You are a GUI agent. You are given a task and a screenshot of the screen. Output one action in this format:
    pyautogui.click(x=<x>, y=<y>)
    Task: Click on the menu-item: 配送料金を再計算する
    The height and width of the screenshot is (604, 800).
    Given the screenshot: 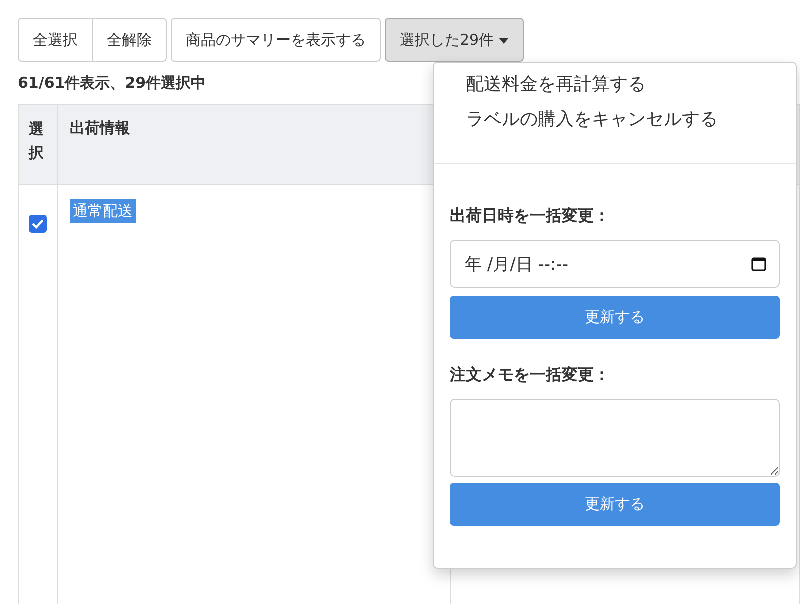 What is the action you would take?
    pyautogui.click(x=615, y=84)
    